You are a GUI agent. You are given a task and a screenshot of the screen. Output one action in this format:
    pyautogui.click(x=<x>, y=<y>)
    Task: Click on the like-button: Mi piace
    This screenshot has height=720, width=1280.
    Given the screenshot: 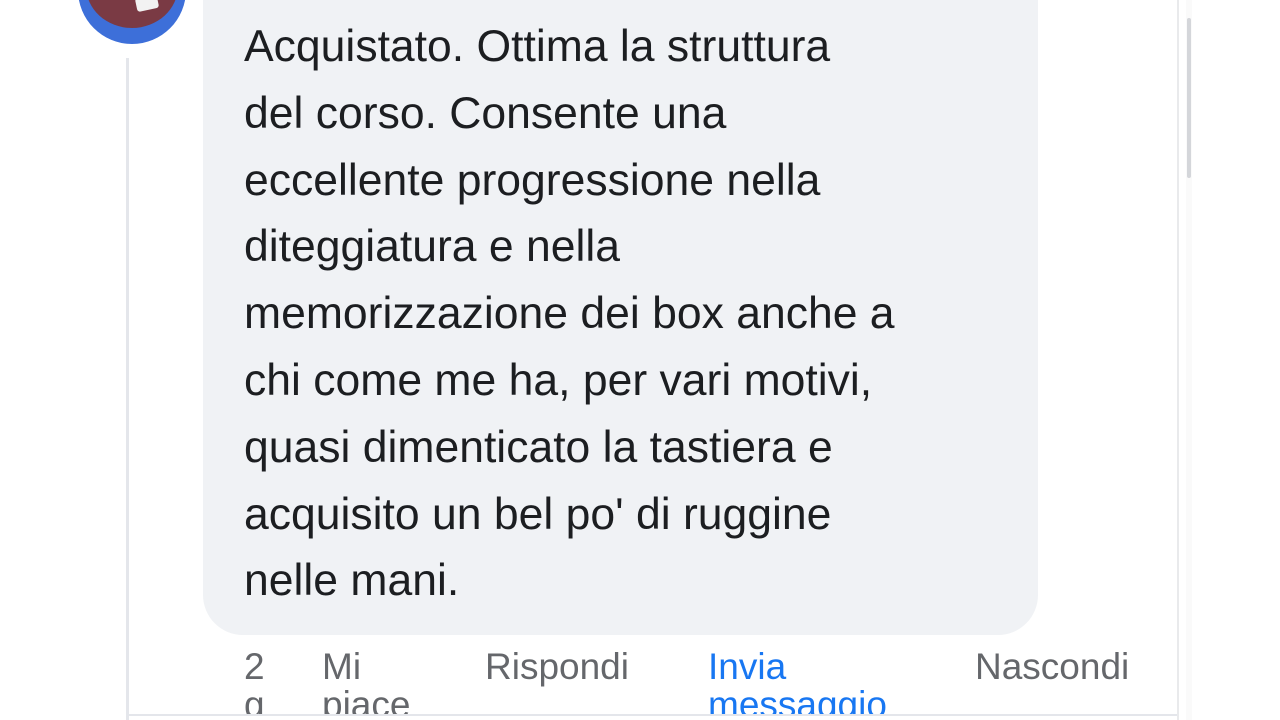 What is the action you would take?
    pyautogui.click(x=366, y=681)
    